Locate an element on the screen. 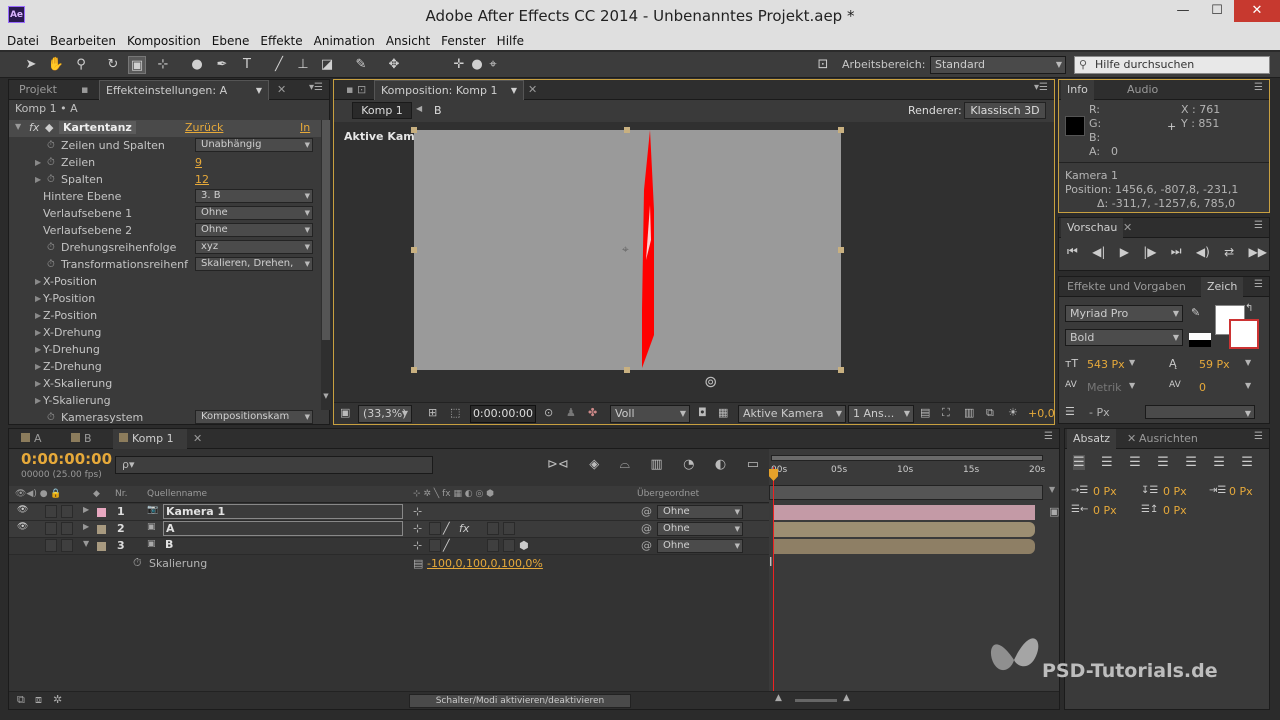  hand-tool-icon: ✋ is located at coordinates (56, 65).